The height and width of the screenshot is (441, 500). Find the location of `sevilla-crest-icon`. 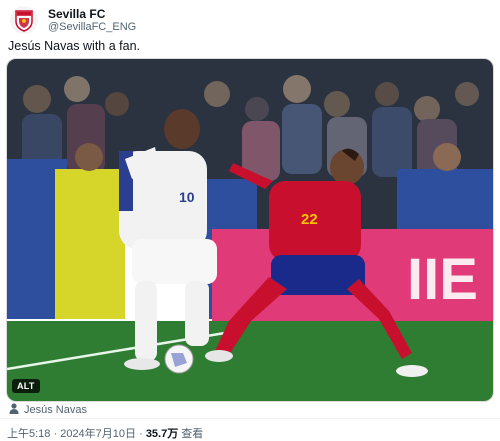

sevilla-crest-icon is located at coordinates (24, 20).